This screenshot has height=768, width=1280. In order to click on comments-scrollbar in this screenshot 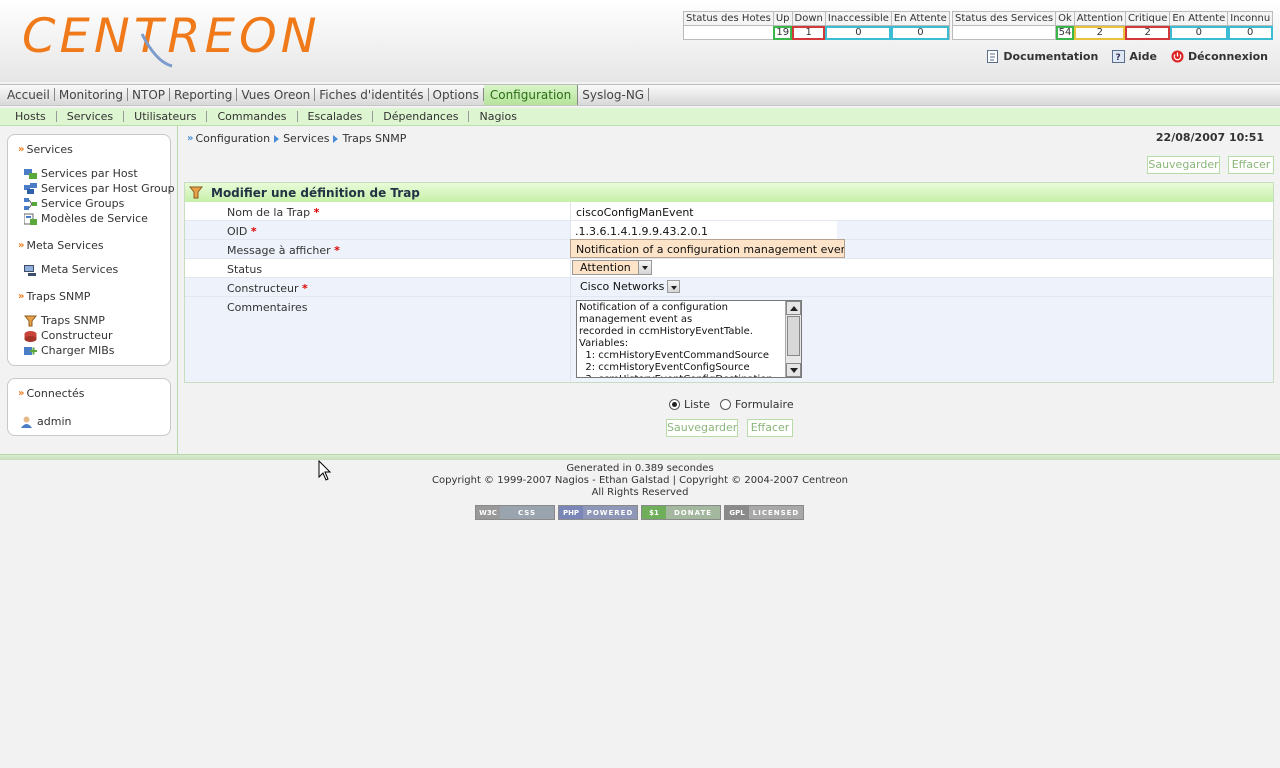, I will do `click(793, 339)`.